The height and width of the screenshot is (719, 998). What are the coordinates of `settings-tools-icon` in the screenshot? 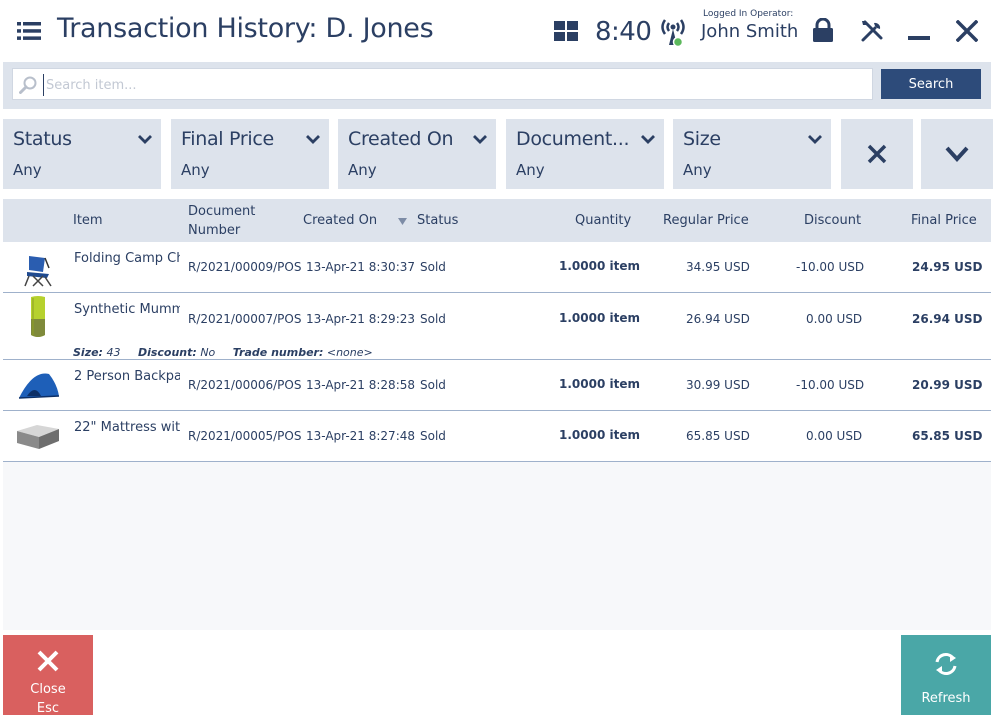 It's located at (872, 31).